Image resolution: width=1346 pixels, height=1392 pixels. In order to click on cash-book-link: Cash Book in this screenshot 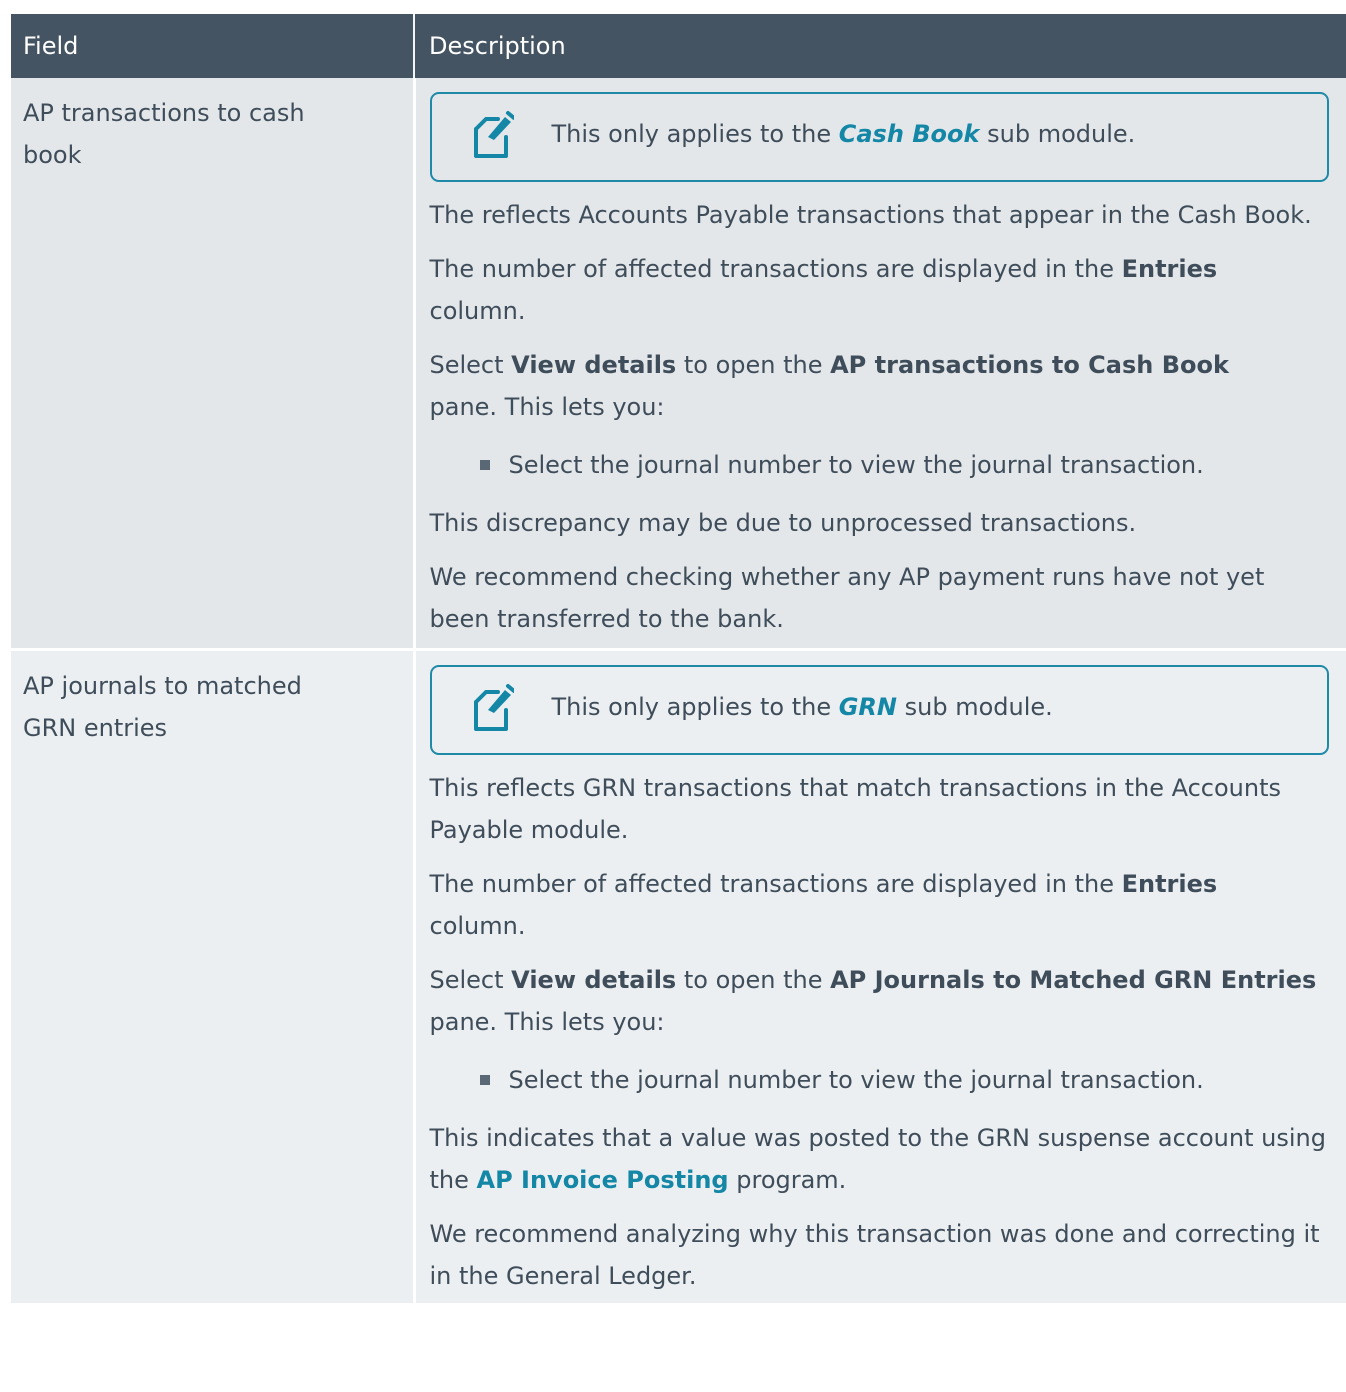, I will do `click(909, 134)`.